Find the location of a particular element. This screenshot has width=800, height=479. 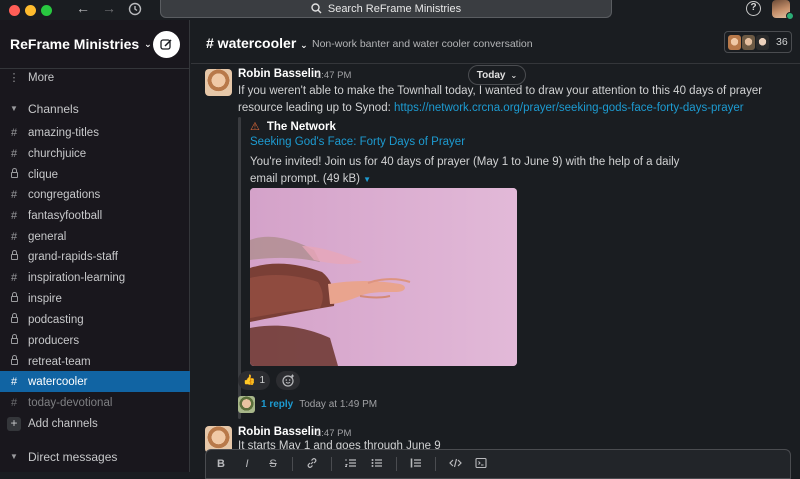

maximize-window-button is located at coordinates (46, 10).